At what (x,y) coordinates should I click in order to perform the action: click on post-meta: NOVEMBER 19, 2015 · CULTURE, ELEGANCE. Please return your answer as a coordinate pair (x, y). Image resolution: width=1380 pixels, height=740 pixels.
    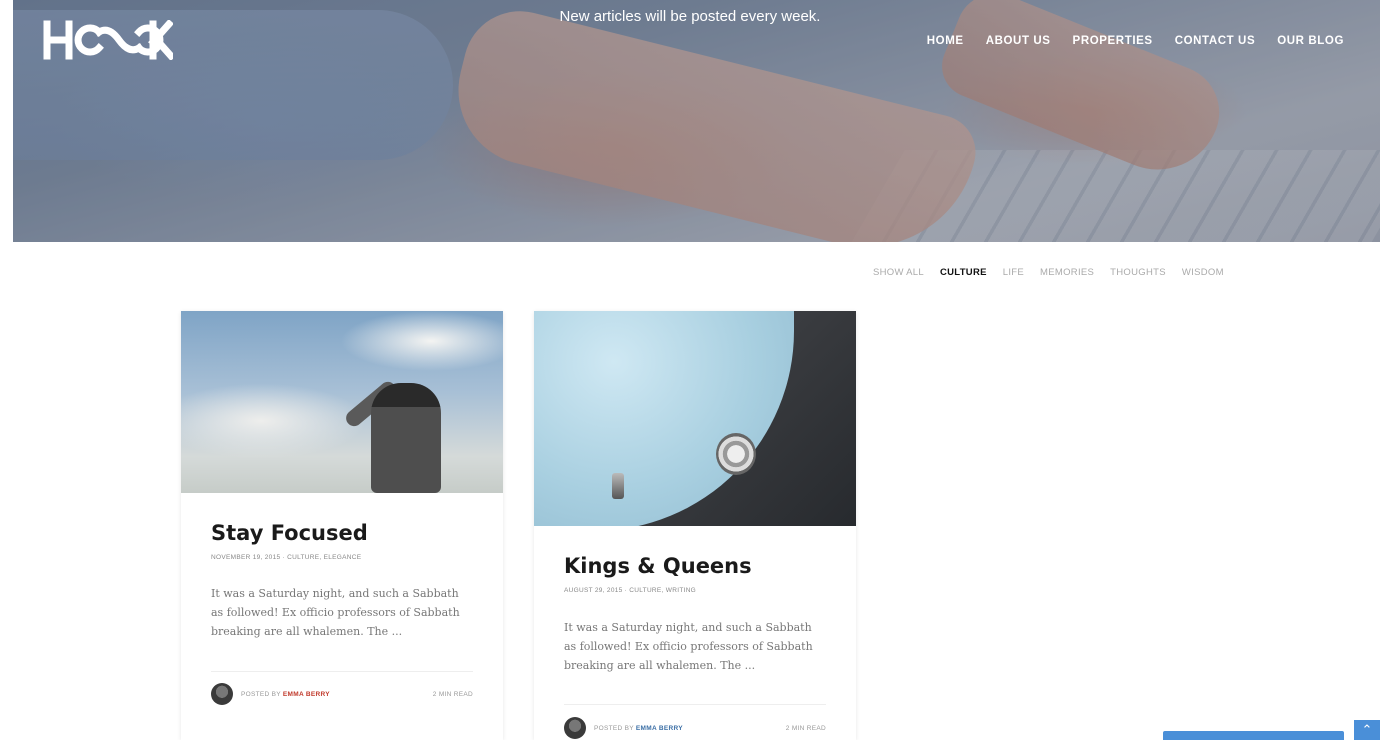
    Looking at the image, I should click on (286, 557).